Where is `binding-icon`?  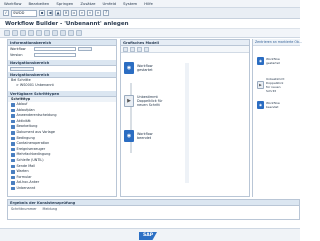 binding-icon is located at coordinates (71, 33).